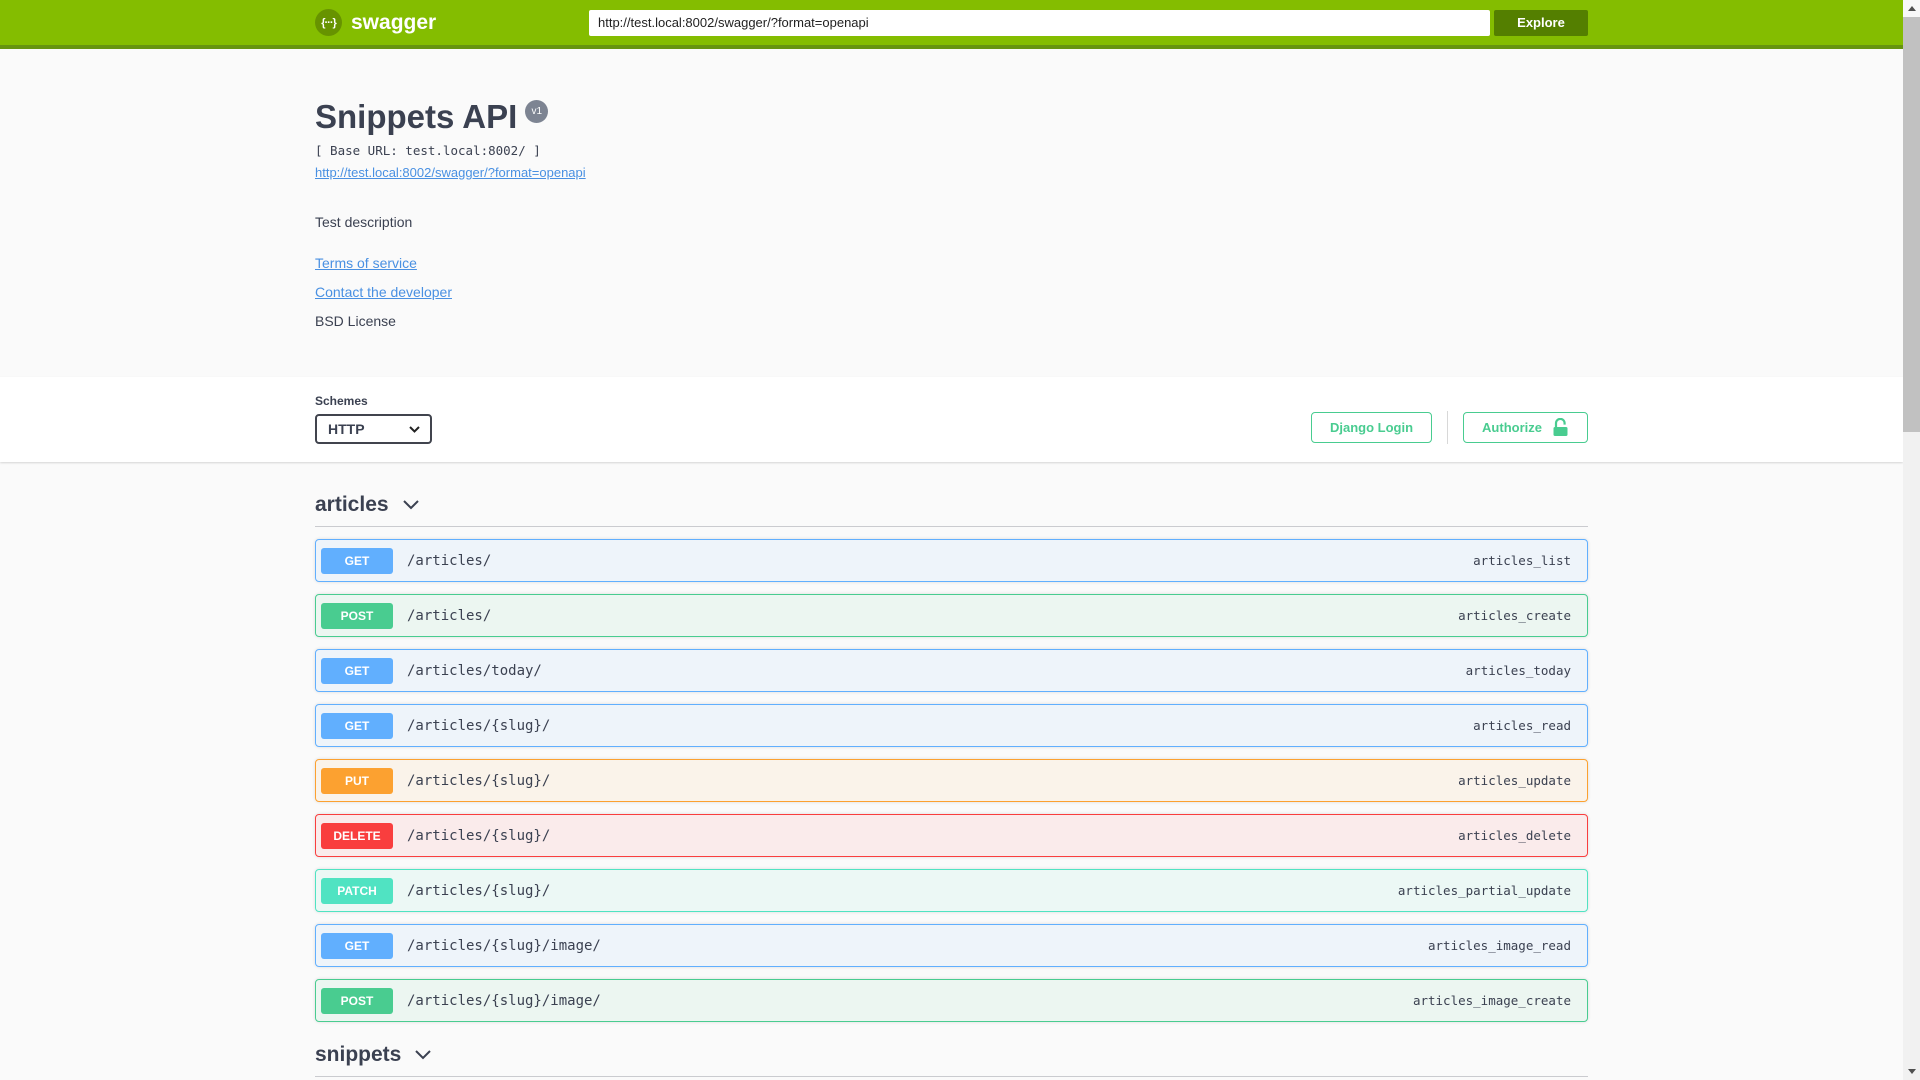 The image size is (1920, 1080). I want to click on operation-id: articles_image_create, so click(1491, 1001).